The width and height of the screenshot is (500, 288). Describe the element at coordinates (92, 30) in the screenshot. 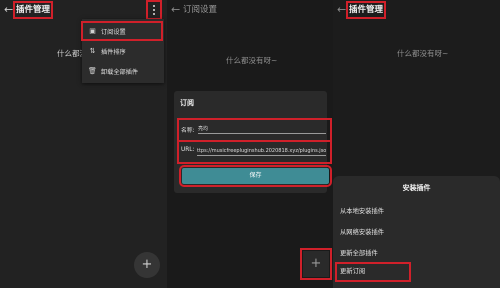

I see `subscription-icon: ▣` at that location.